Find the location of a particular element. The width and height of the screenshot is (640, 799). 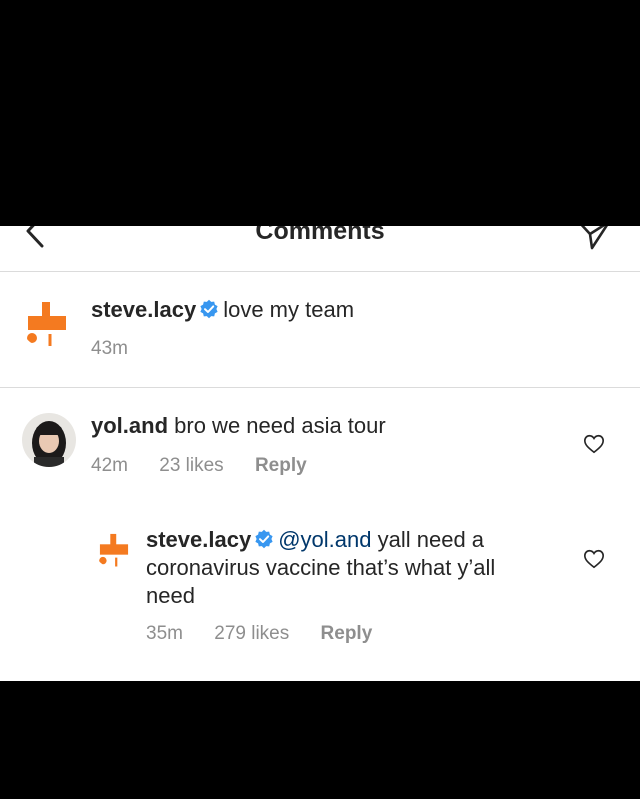

reply-timestamp: 35m is located at coordinates (164, 633).